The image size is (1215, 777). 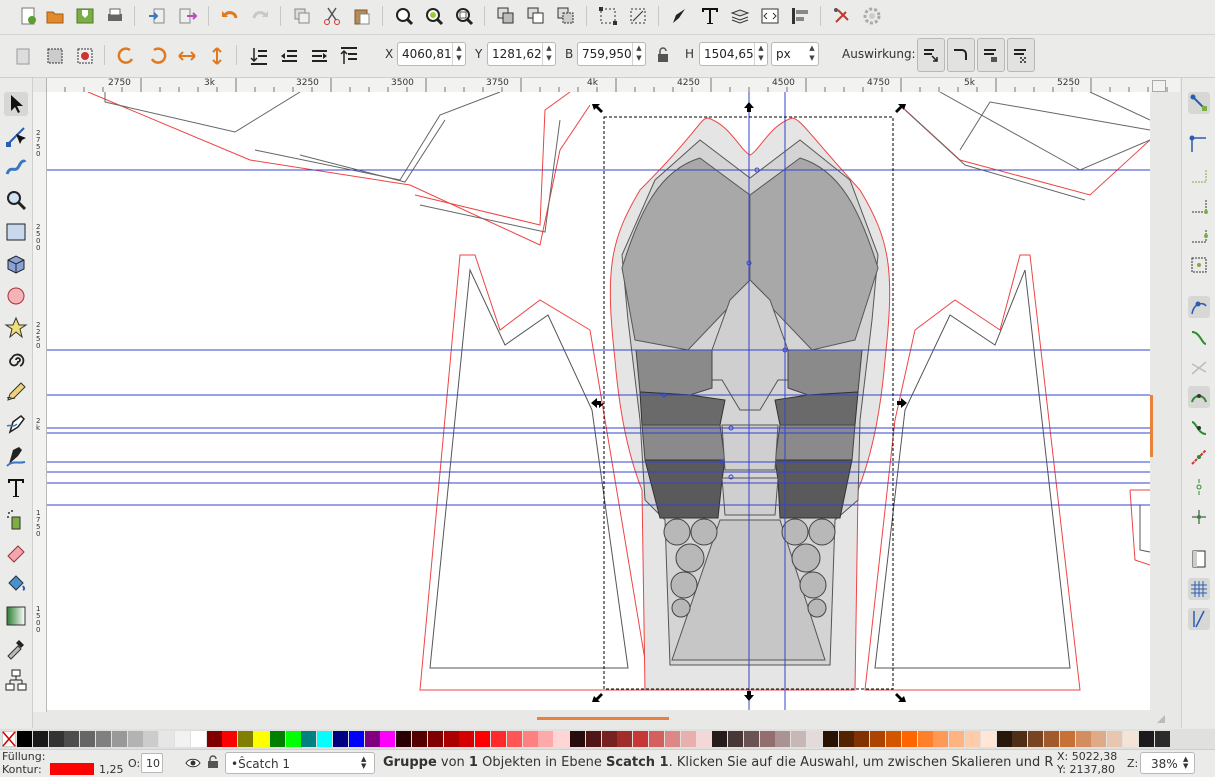 I want to click on zoom-spinbox: 38% ▲ ▼, so click(x=1167, y=763).